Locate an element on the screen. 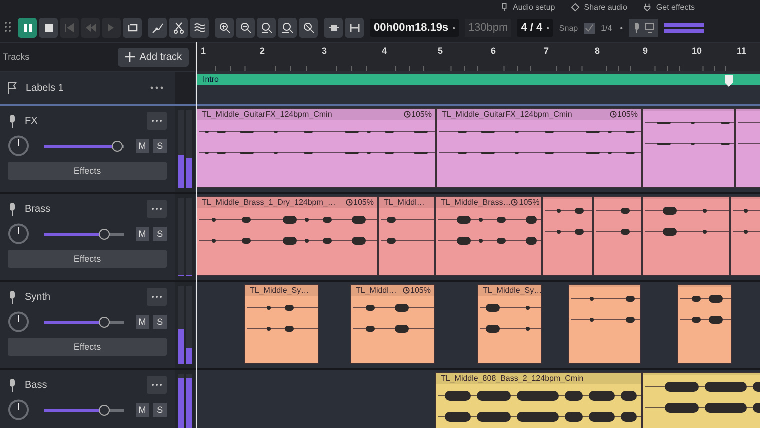 The height and width of the screenshot is (428, 760). tempo-field: 130bpm is located at coordinates (488, 28).